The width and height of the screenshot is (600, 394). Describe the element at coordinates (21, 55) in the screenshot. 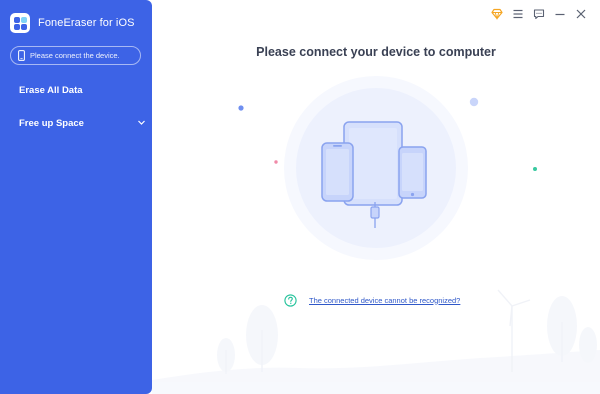

I see `phone-icon` at that location.